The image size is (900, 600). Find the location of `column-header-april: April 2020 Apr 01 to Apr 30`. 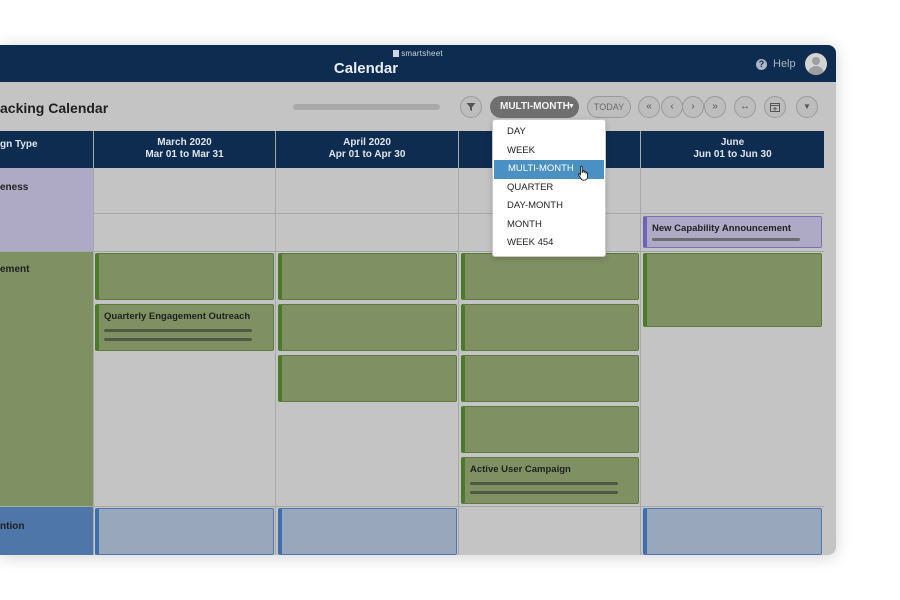

column-header-april: April 2020 Apr 01 to Apr 30 is located at coordinates (367, 149).